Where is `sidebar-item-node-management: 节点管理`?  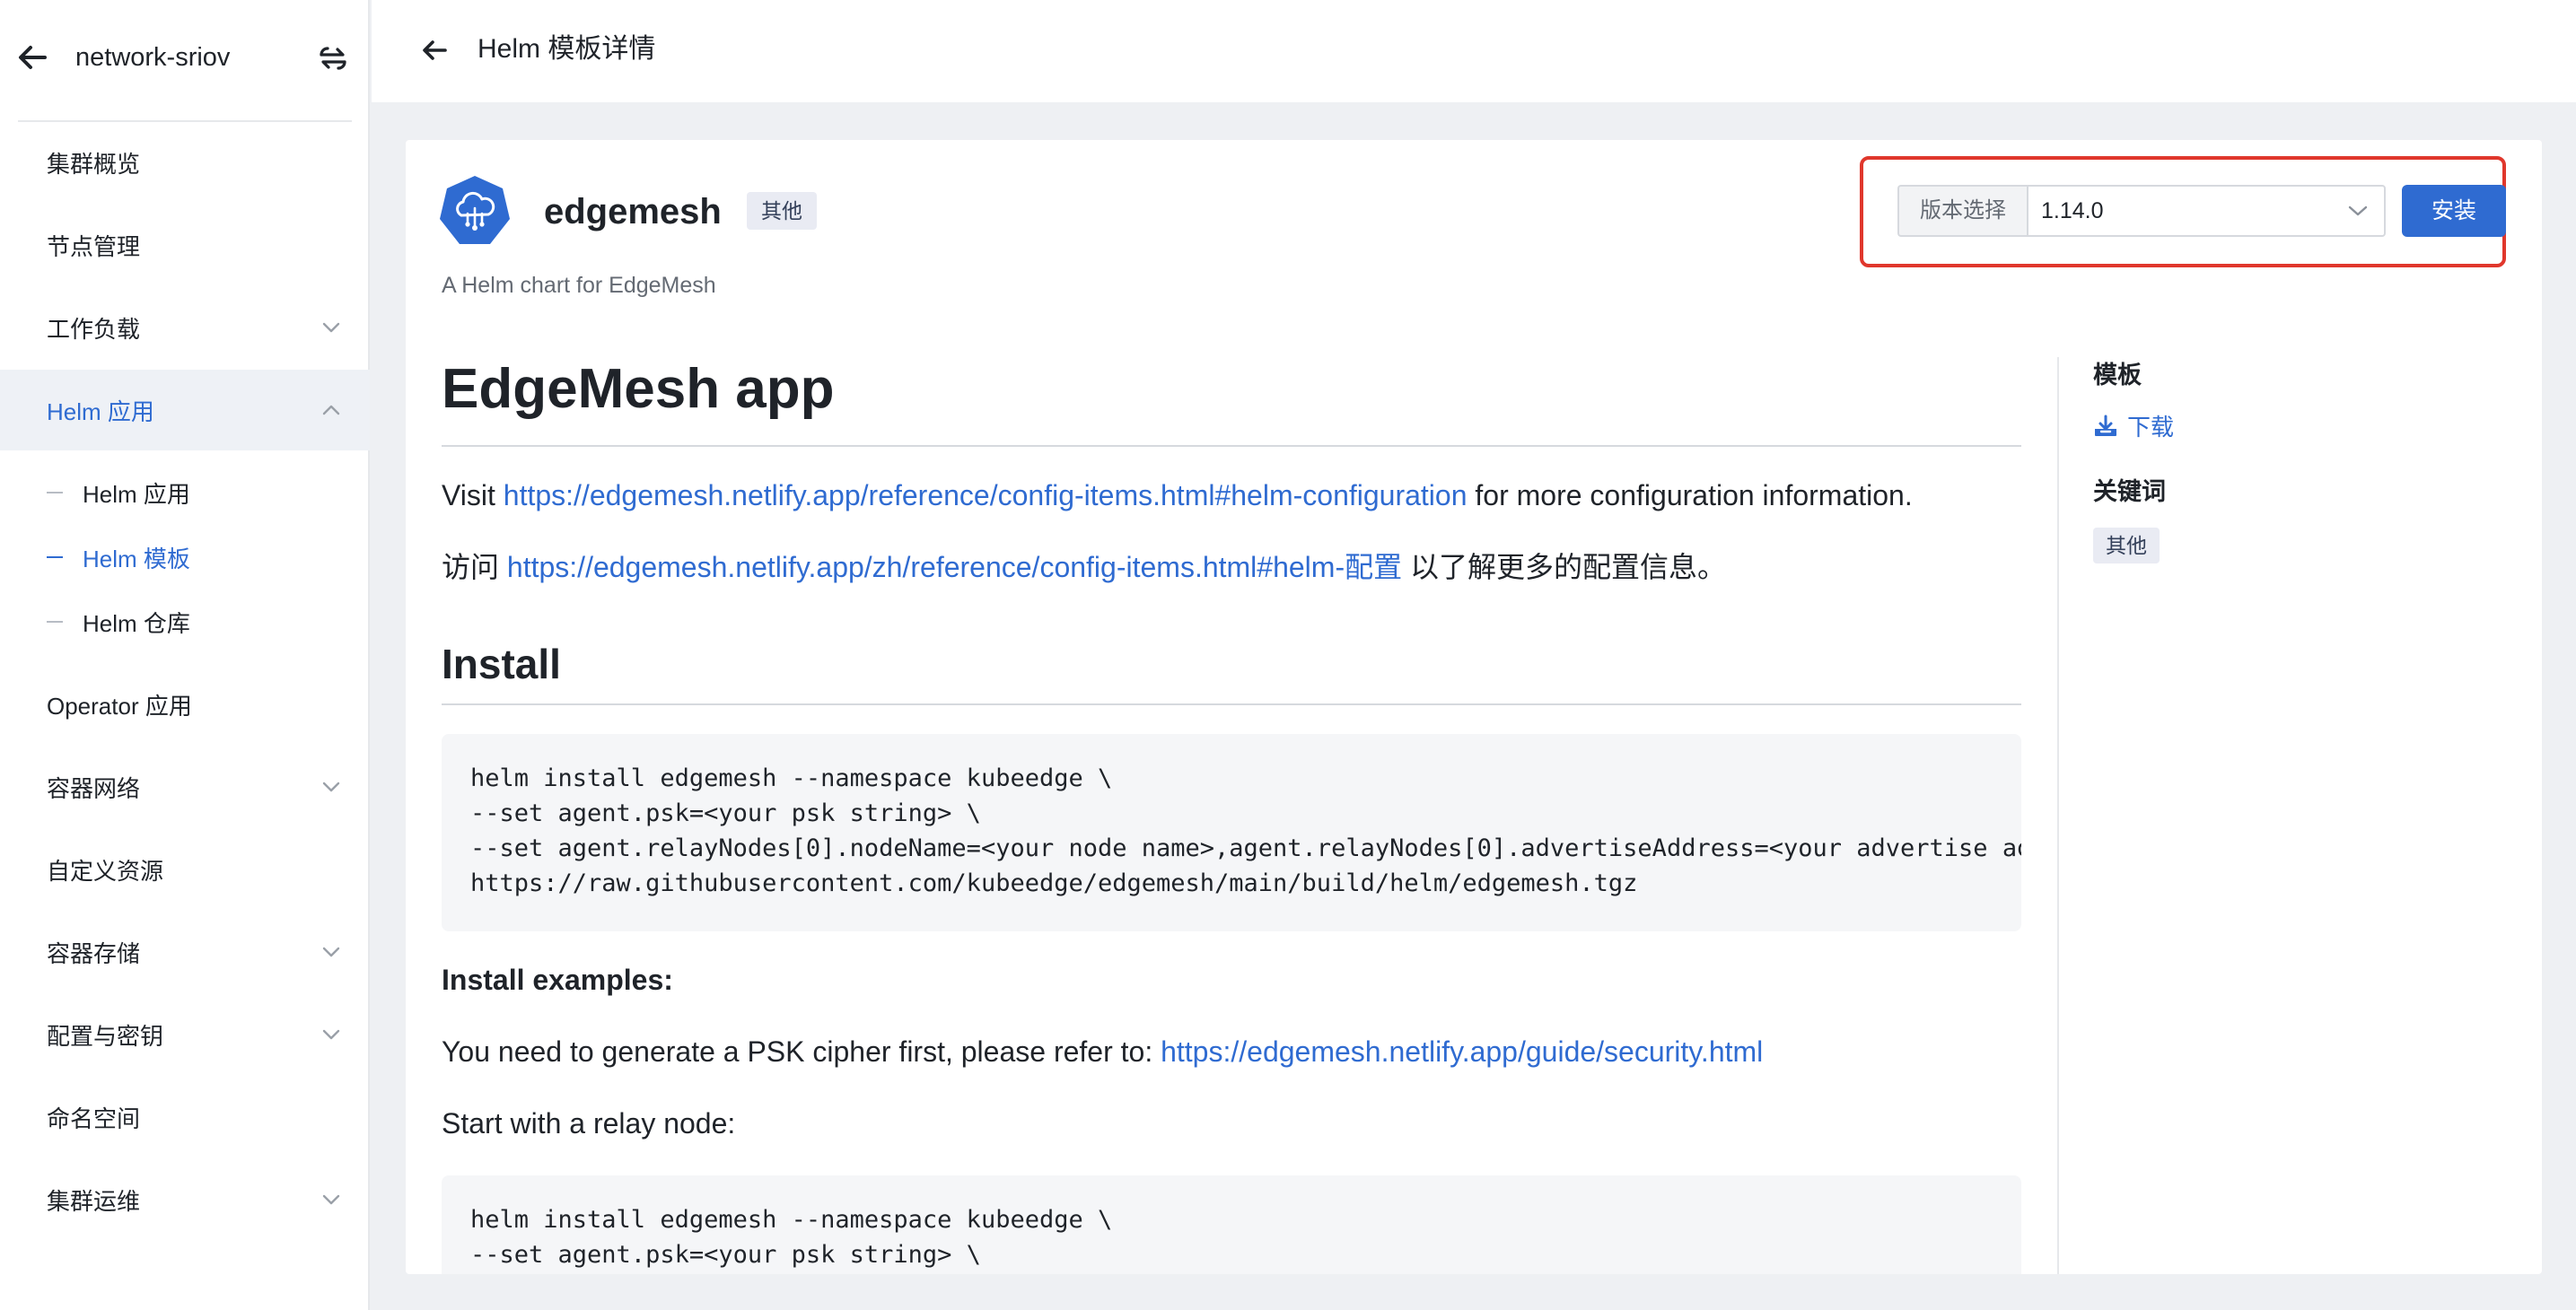 sidebar-item-node-management: 节点管理 is located at coordinates (185, 245).